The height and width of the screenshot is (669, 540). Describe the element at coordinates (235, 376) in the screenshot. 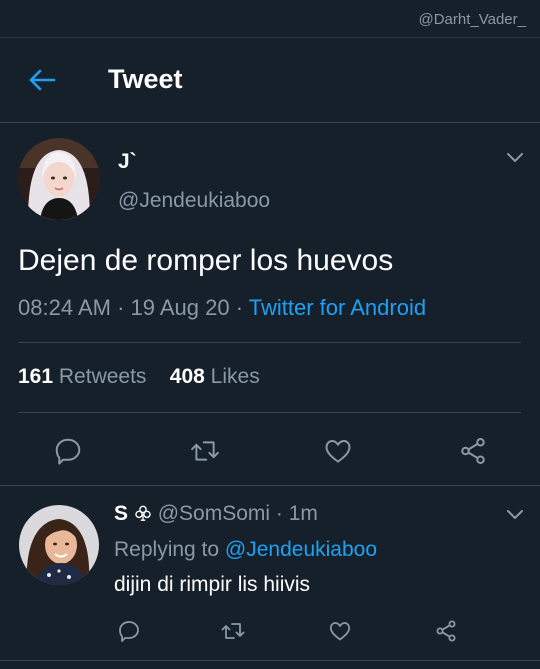

I see `likes-label: Likes` at that location.